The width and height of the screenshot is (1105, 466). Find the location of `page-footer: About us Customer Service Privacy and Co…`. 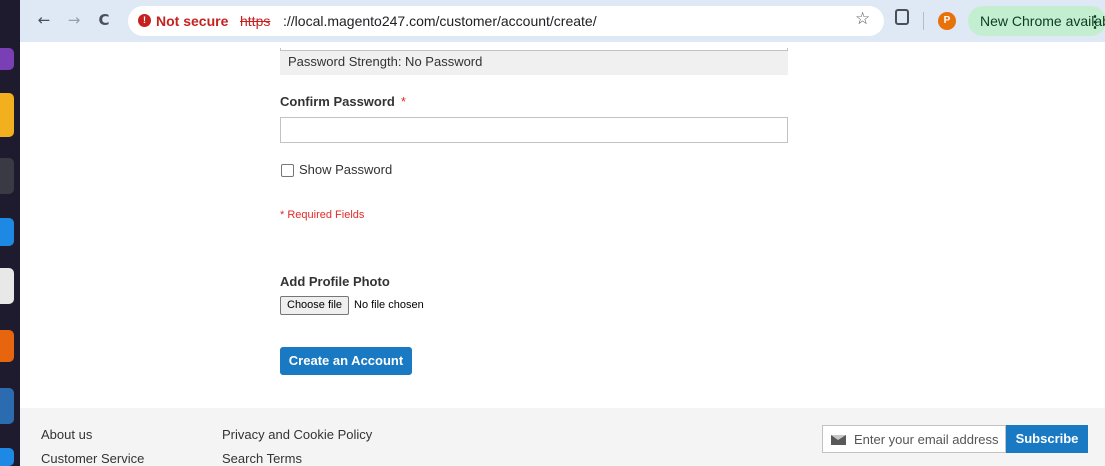

page-footer: About us Customer Service Privacy and Co… is located at coordinates (562, 437).